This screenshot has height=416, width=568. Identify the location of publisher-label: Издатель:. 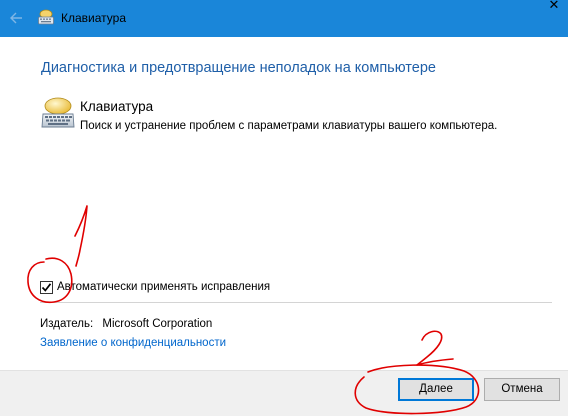
(67, 324).